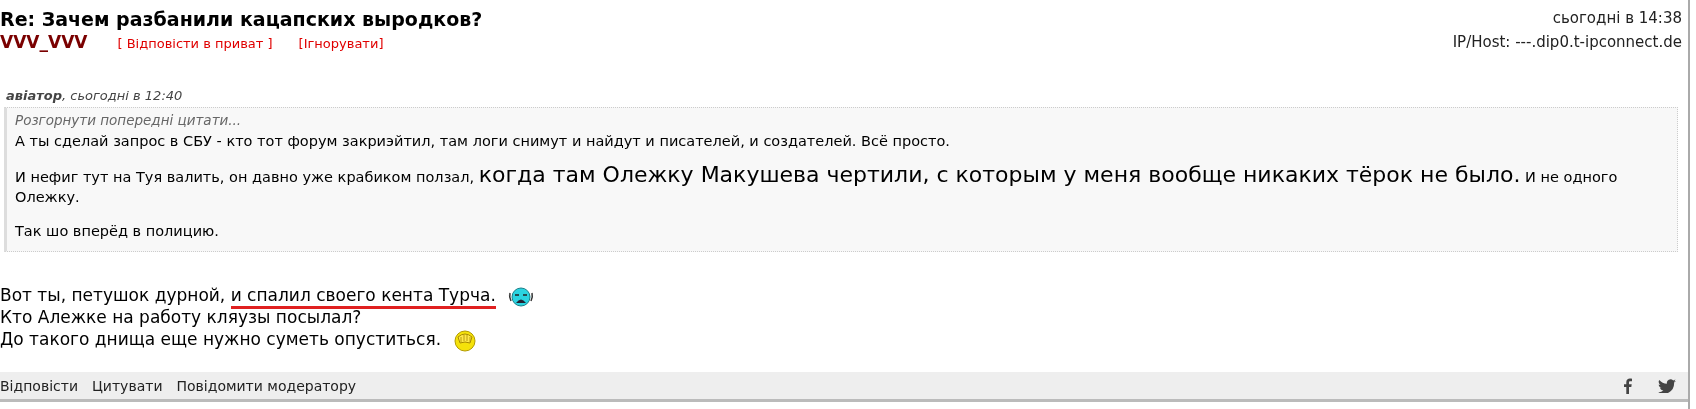 Image resolution: width=1696 pixels, height=409 pixels. Describe the element at coordinates (181, 318) in the screenshot. I see `message-line: Кто Алежке на работу кляузы посылал?` at that location.